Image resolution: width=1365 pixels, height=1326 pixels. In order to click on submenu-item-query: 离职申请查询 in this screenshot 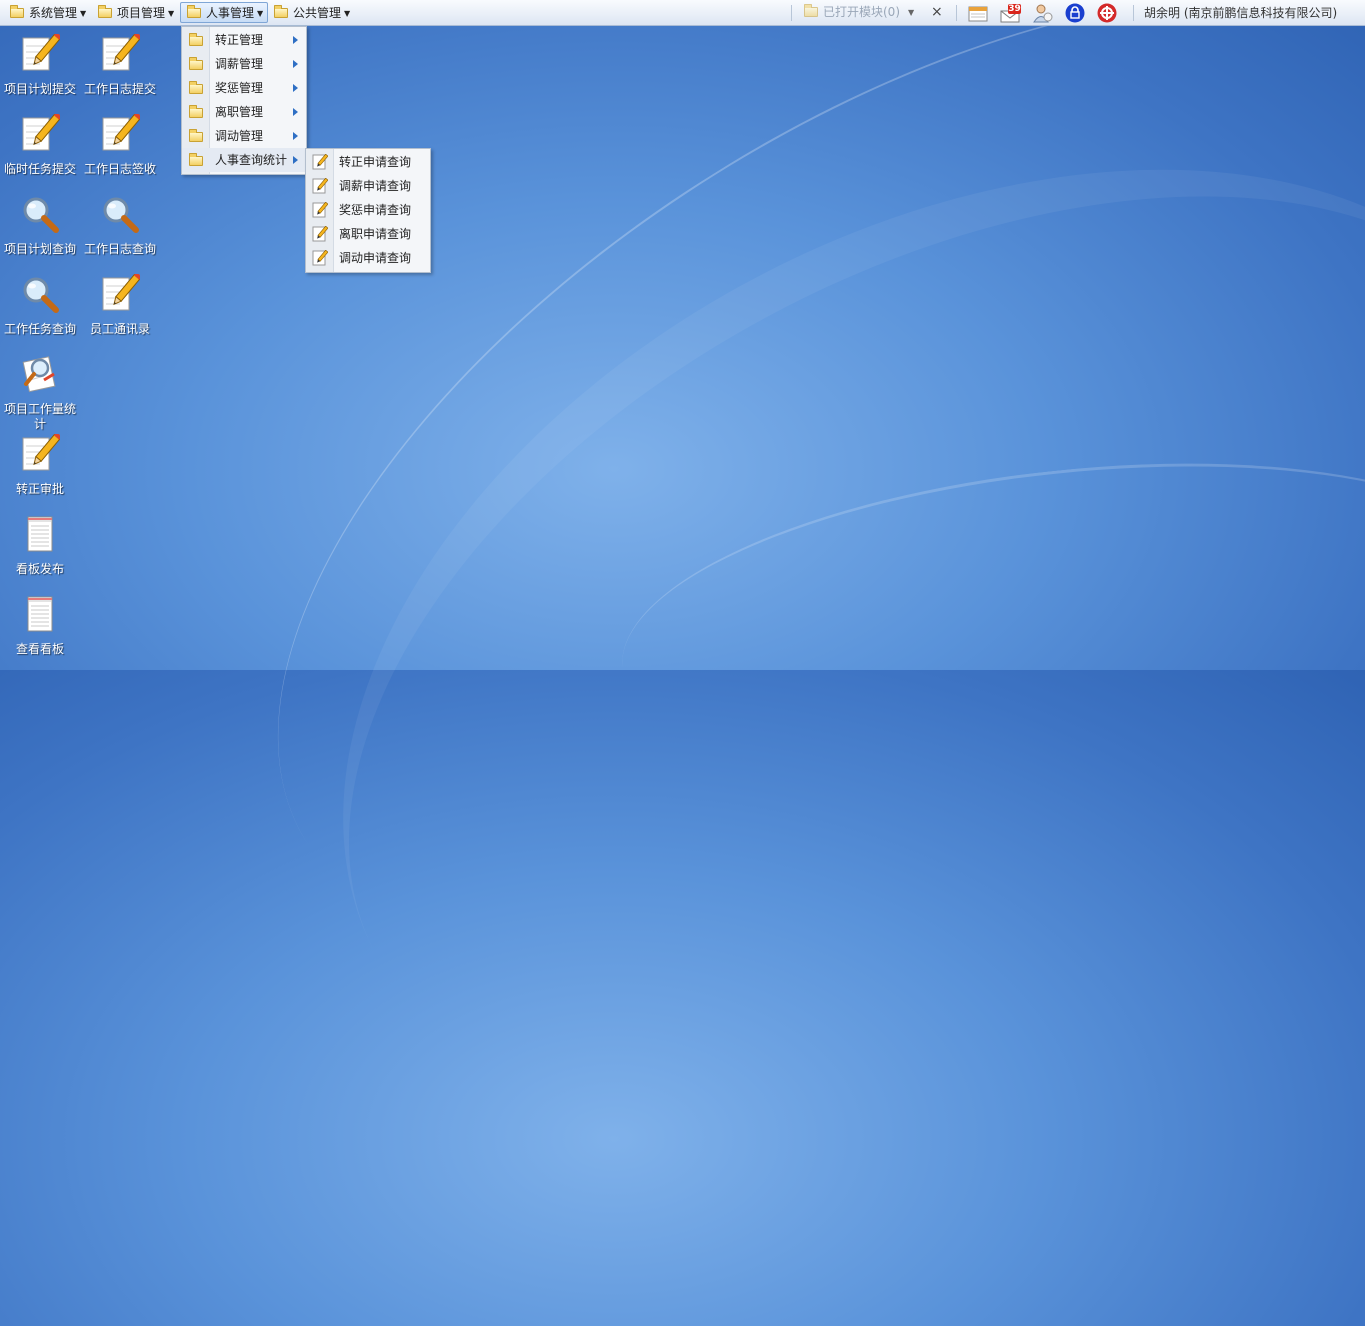, I will do `click(368, 234)`.